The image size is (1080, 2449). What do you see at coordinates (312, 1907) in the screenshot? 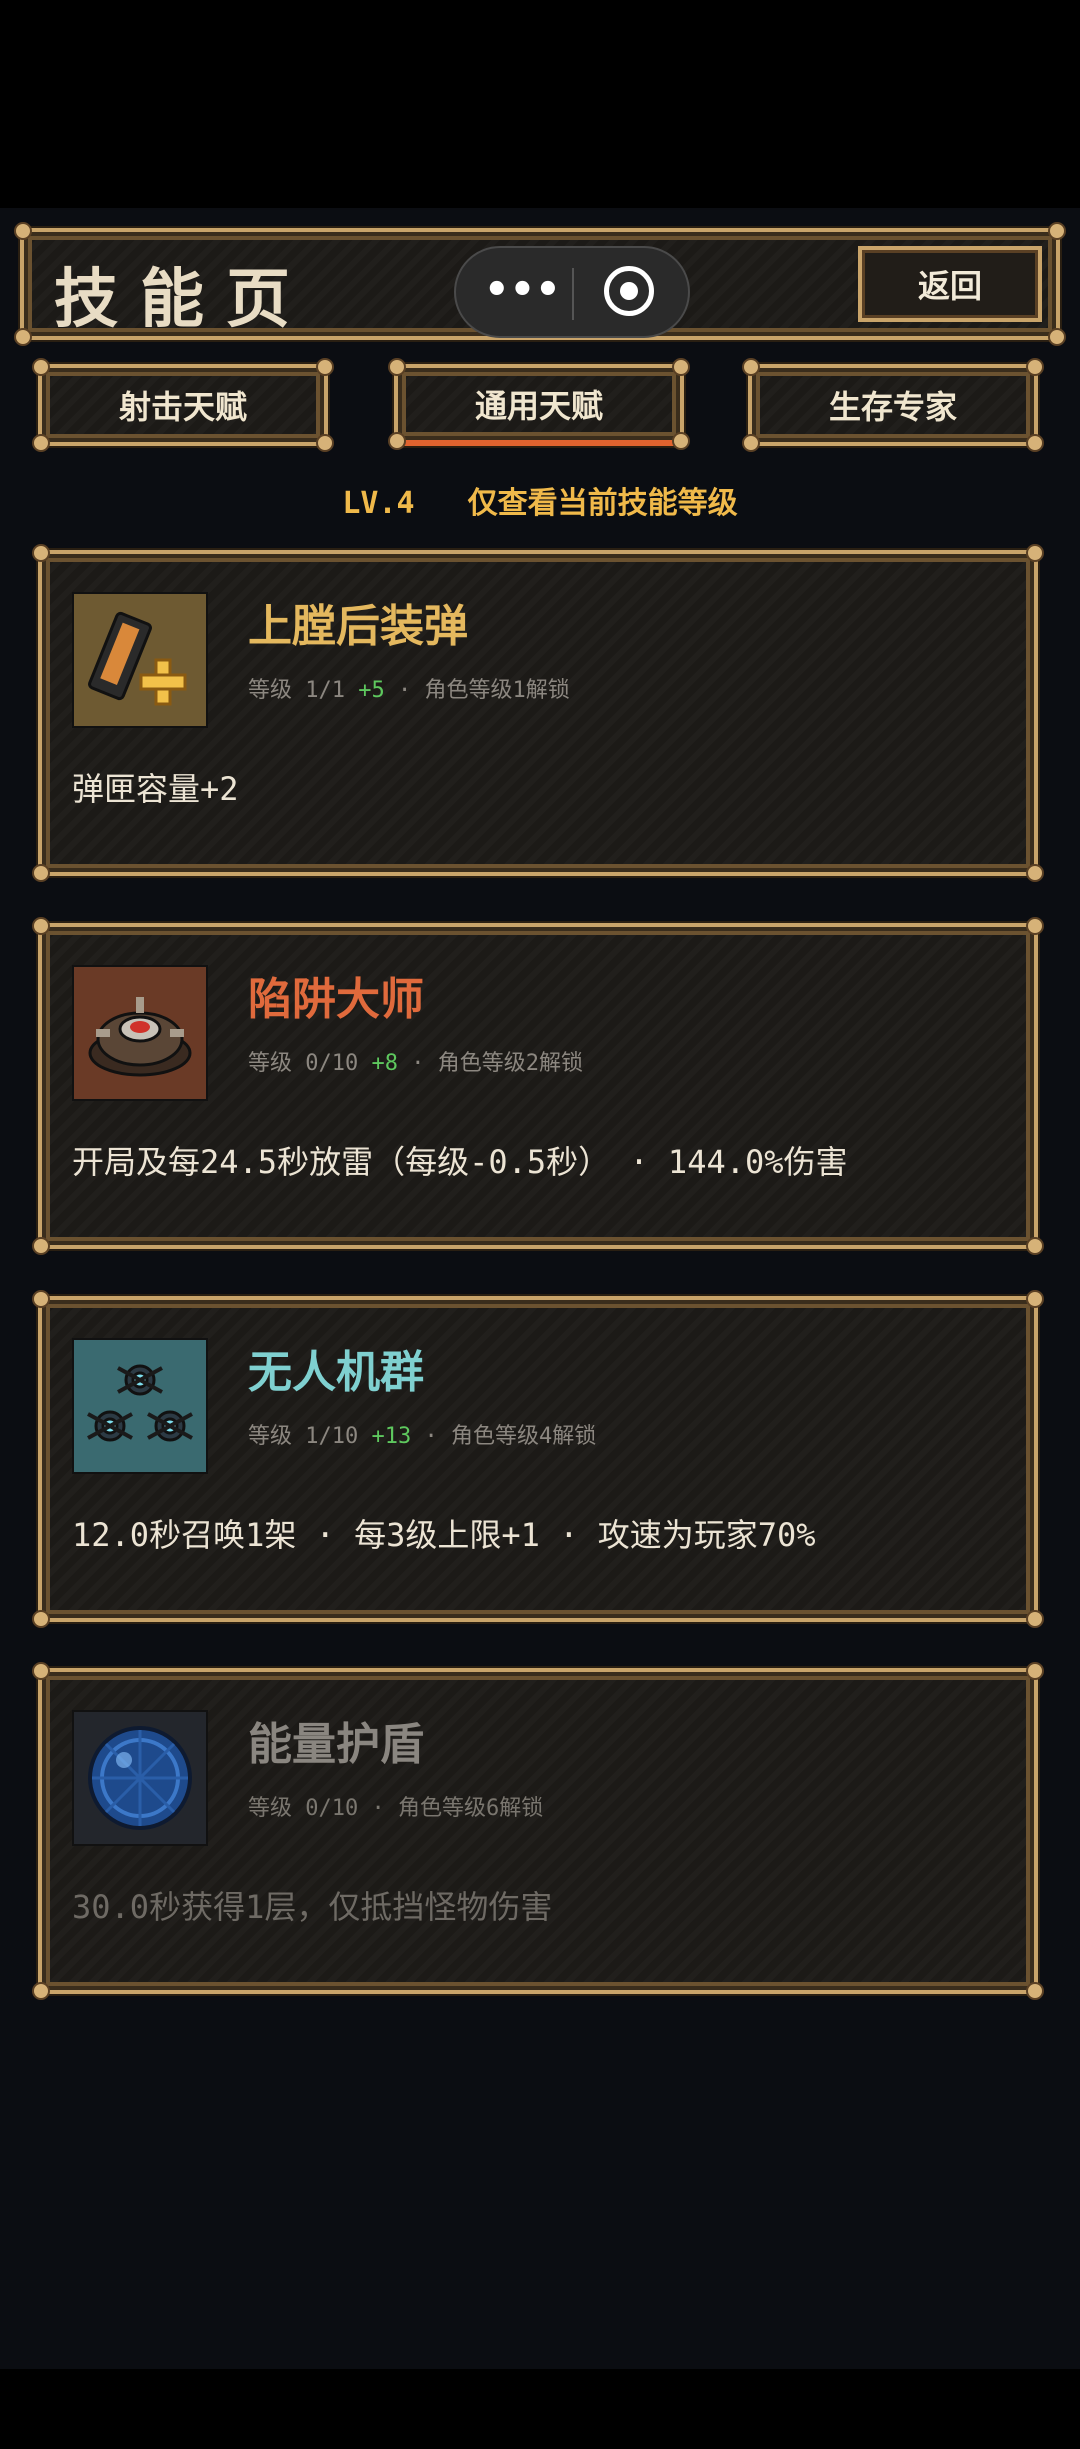
I see `skill-description: 30.0秒获得1层，仅抵挡怪物伤害` at bounding box center [312, 1907].